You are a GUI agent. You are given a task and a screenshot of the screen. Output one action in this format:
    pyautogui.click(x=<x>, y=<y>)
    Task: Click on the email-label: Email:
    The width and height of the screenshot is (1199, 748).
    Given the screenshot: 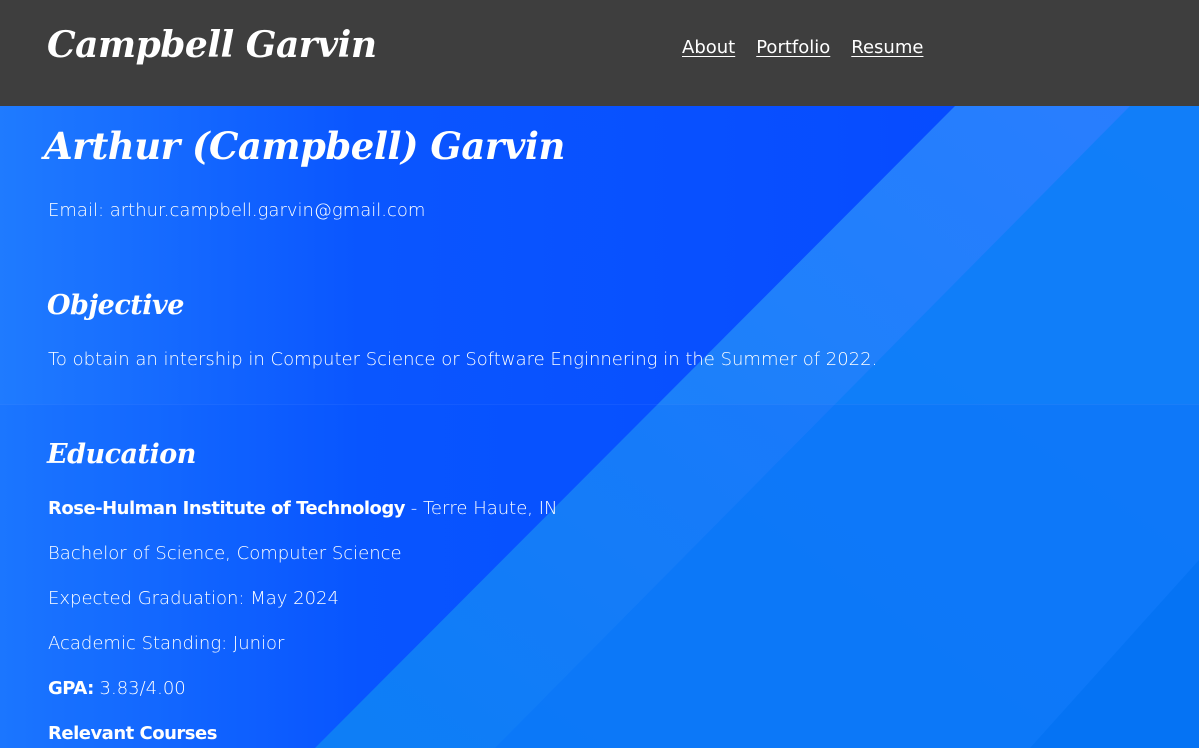 What is the action you would take?
    pyautogui.click(x=76, y=210)
    